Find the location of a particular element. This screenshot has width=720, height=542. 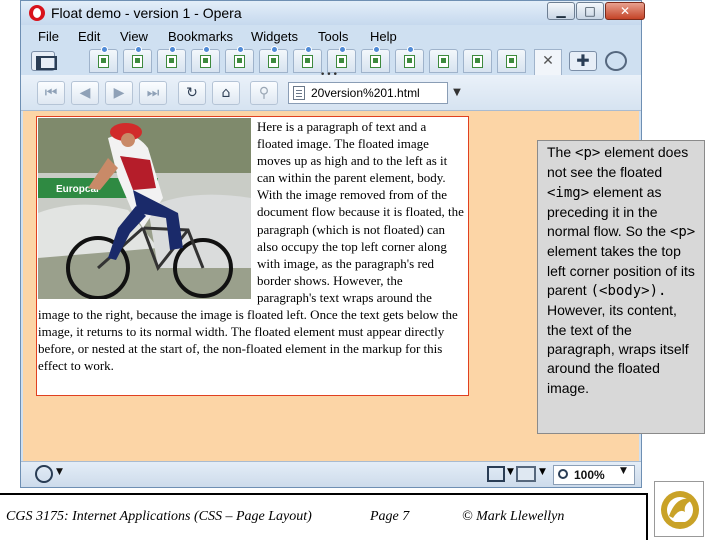

fast-forward-button: ⏭ is located at coordinates (153, 93).